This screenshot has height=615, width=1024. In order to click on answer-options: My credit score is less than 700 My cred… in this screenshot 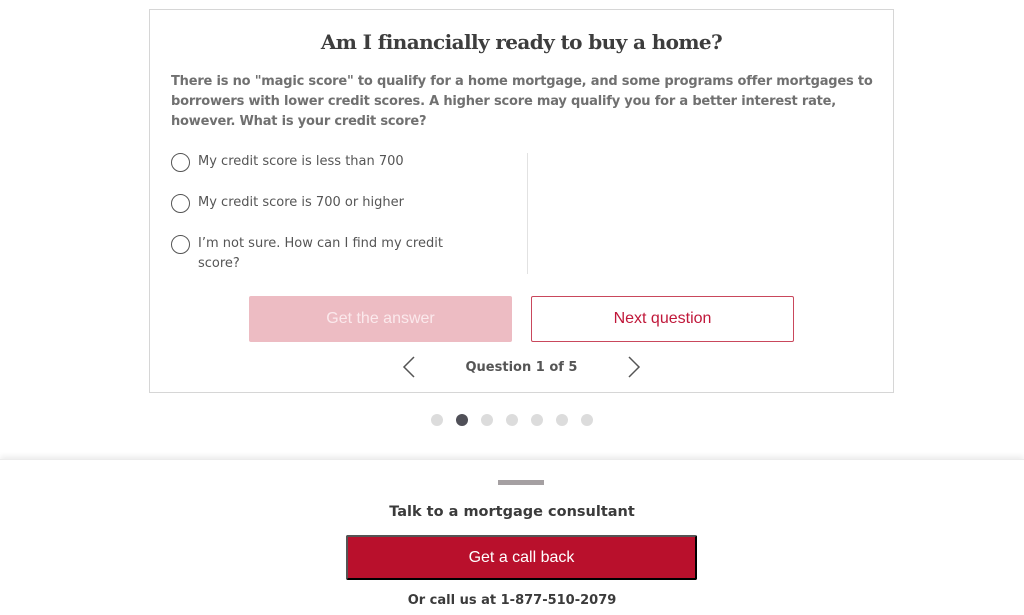, I will do `click(321, 223)`.